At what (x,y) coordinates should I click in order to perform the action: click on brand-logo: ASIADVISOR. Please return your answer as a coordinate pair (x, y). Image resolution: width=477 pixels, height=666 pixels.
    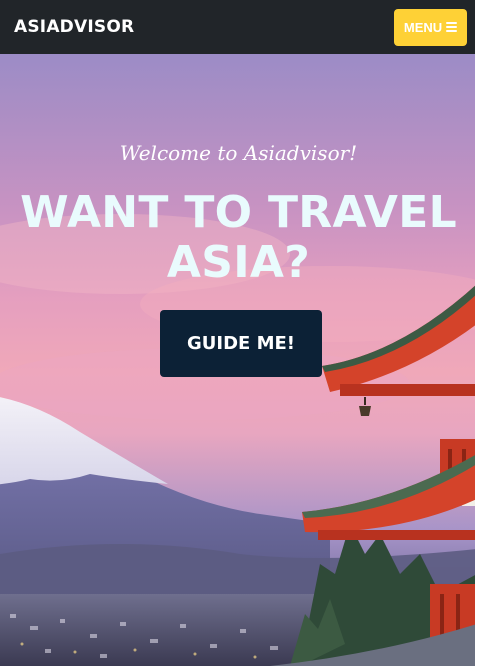
    Looking at the image, I should click on (74, 27).